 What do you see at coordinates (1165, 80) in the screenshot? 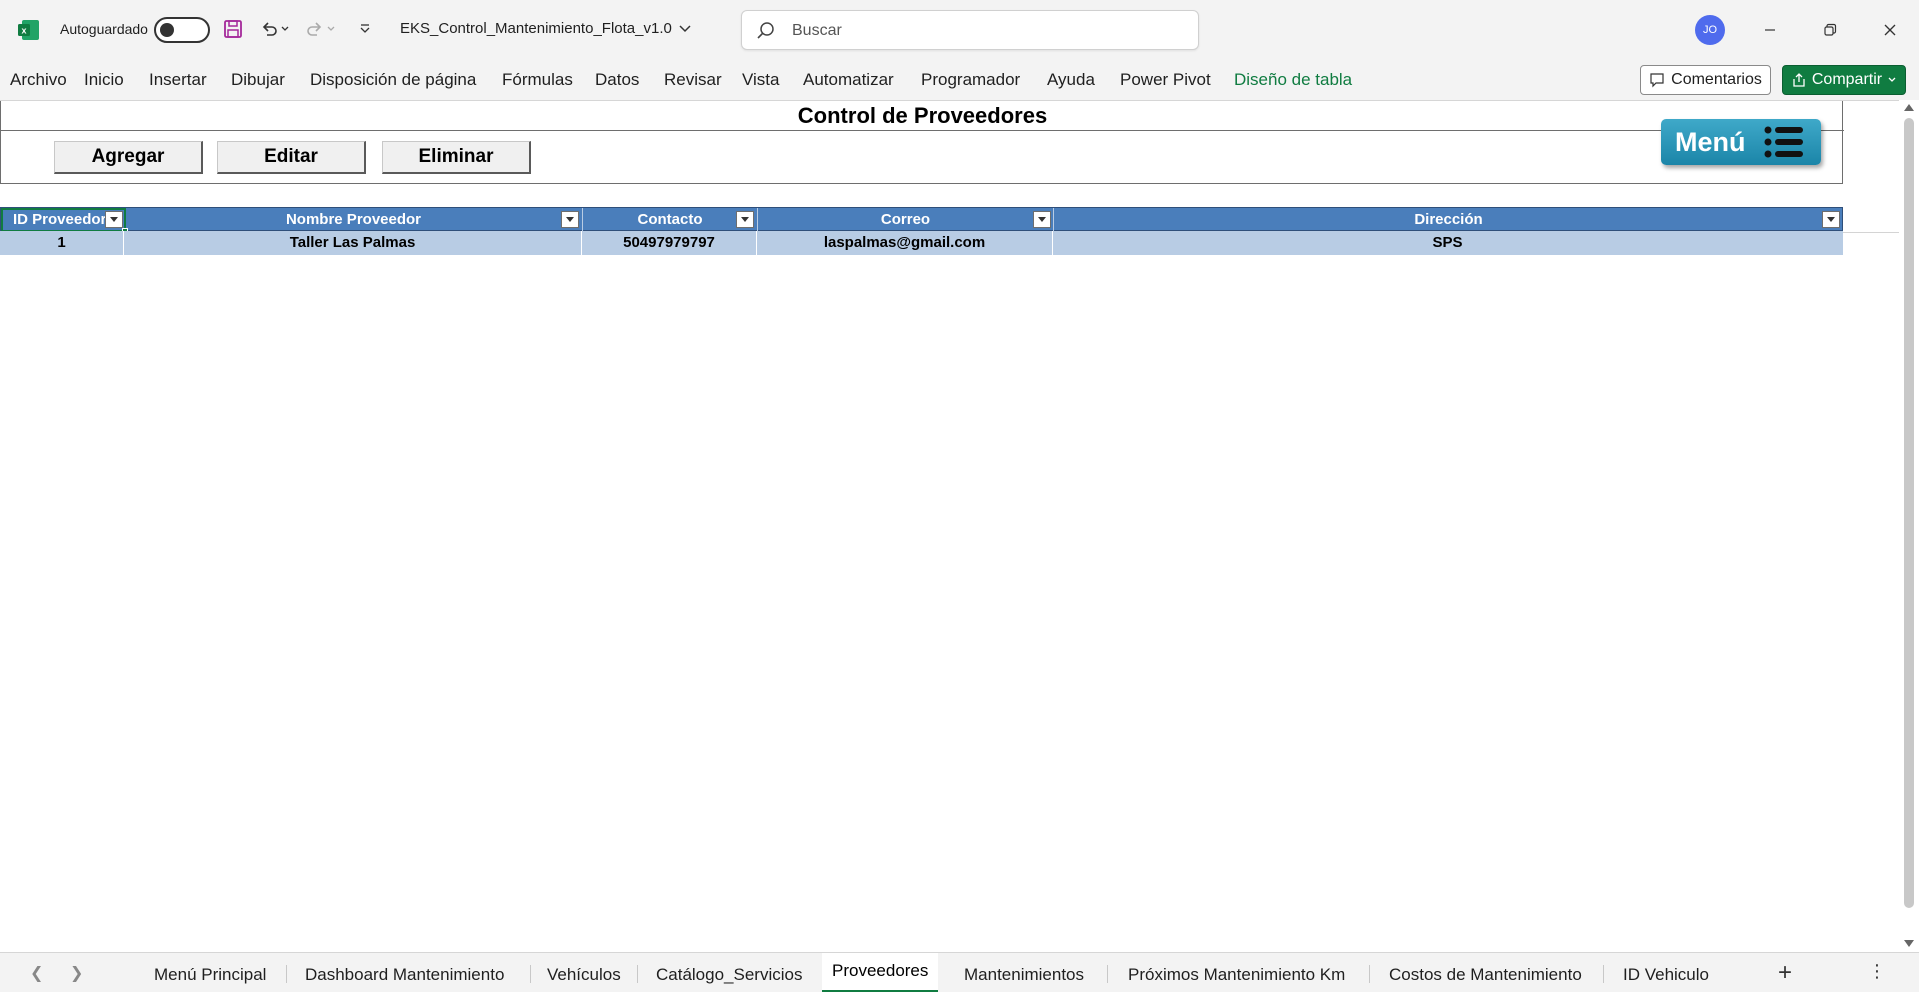
I see `ribbon-tab-power-pivot: Power Pivot` at bounding box center [1165, 80].